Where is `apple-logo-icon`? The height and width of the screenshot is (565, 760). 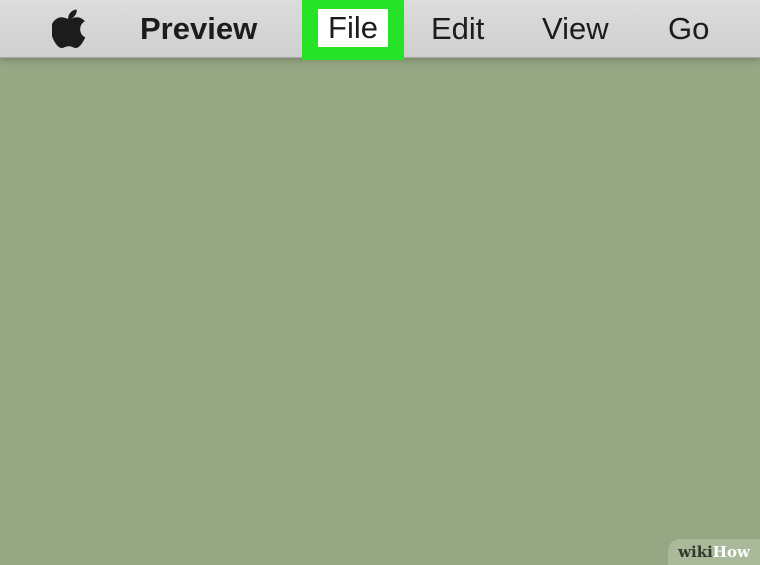
apple-logo-icon is located at coordinates (69, 29).